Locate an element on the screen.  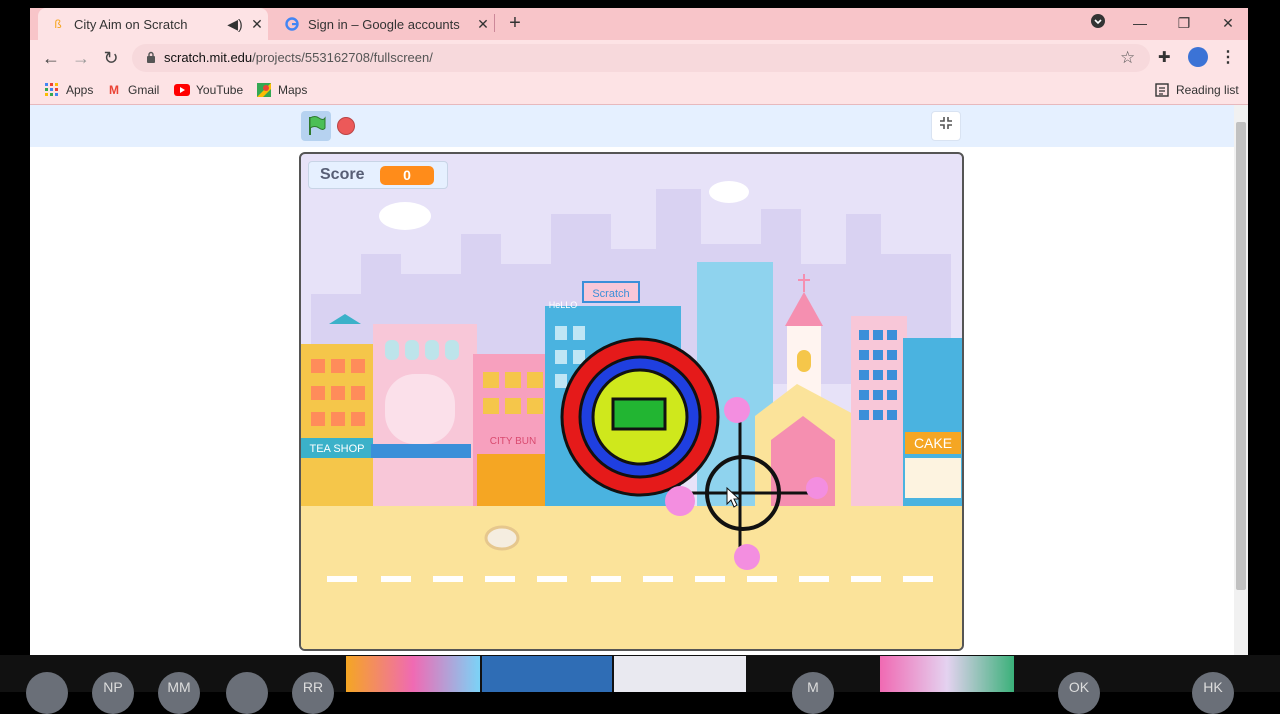
bookmark-apps: Apps is located at coordinates (68, 90).